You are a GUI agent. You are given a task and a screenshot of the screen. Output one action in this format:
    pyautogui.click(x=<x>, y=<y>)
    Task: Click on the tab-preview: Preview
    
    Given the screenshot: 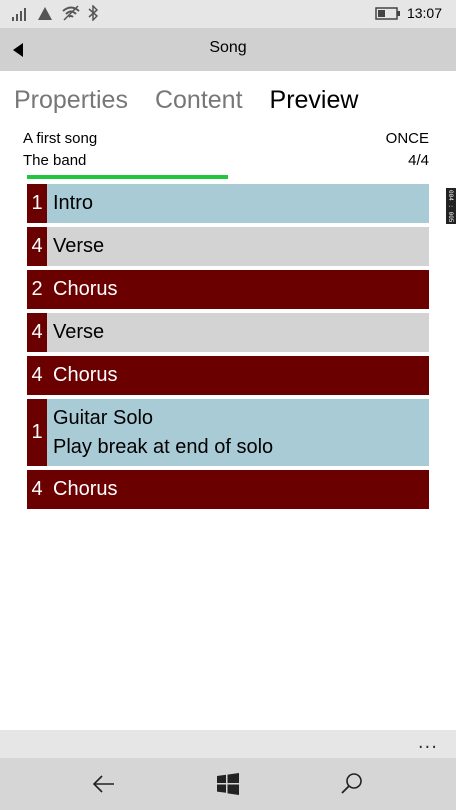 What is the action you would take?
    pyautogui.click(x=314, y=104)
    